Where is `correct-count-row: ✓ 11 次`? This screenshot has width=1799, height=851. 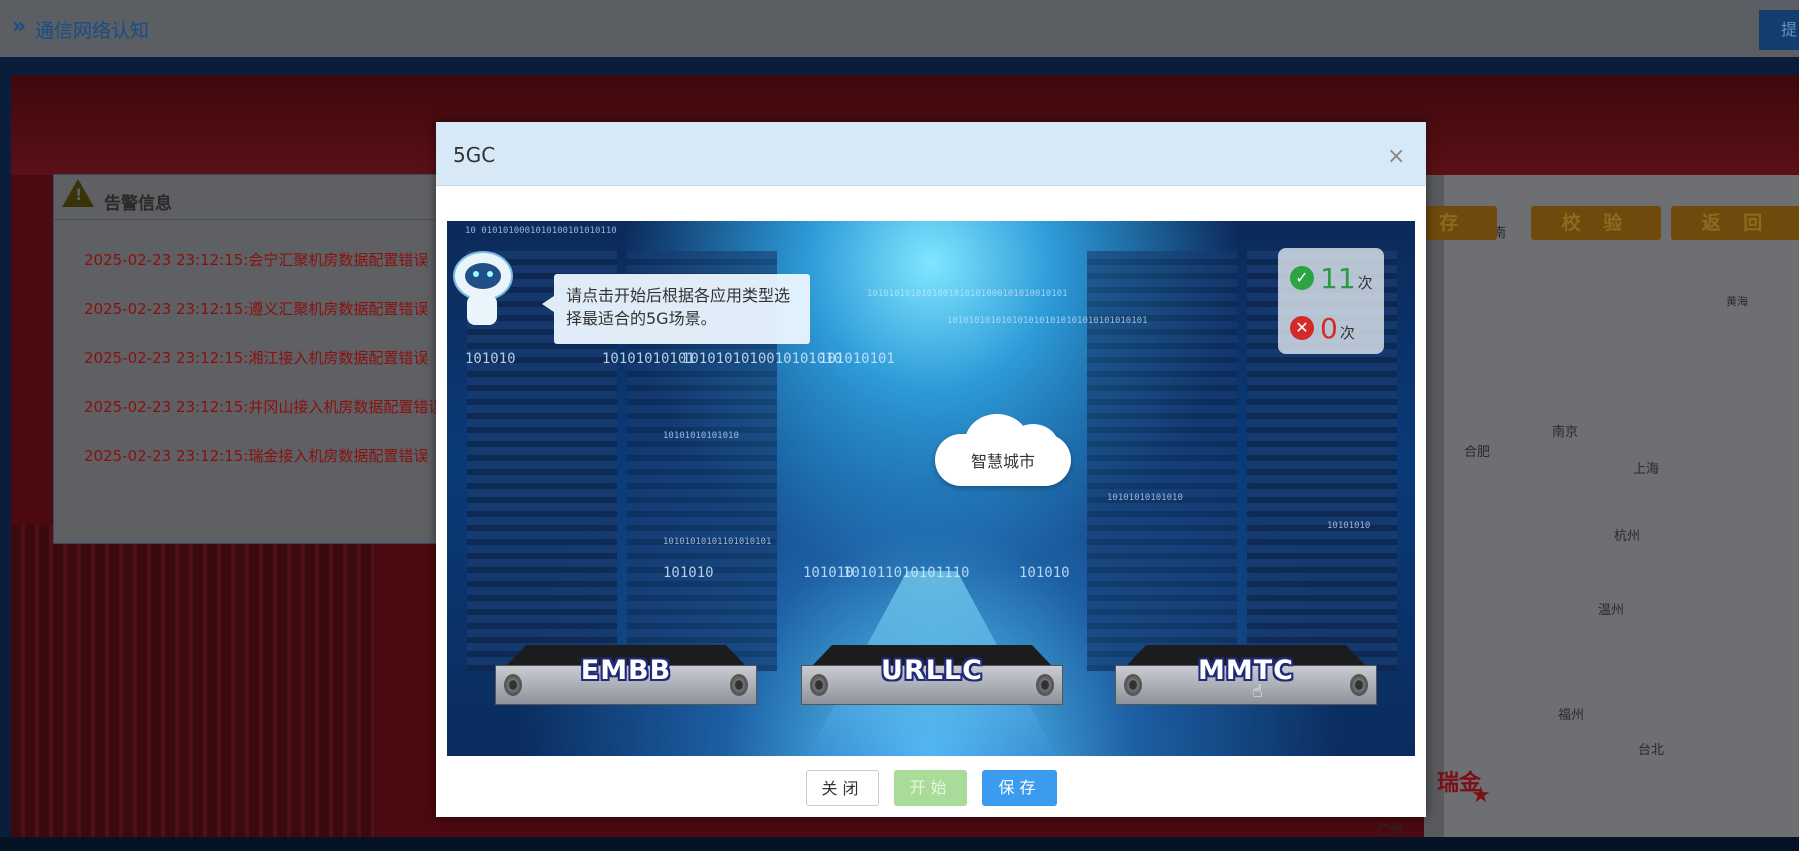 correct-count-row: ✓ 11 次 is located at coordinates (1331, 278).